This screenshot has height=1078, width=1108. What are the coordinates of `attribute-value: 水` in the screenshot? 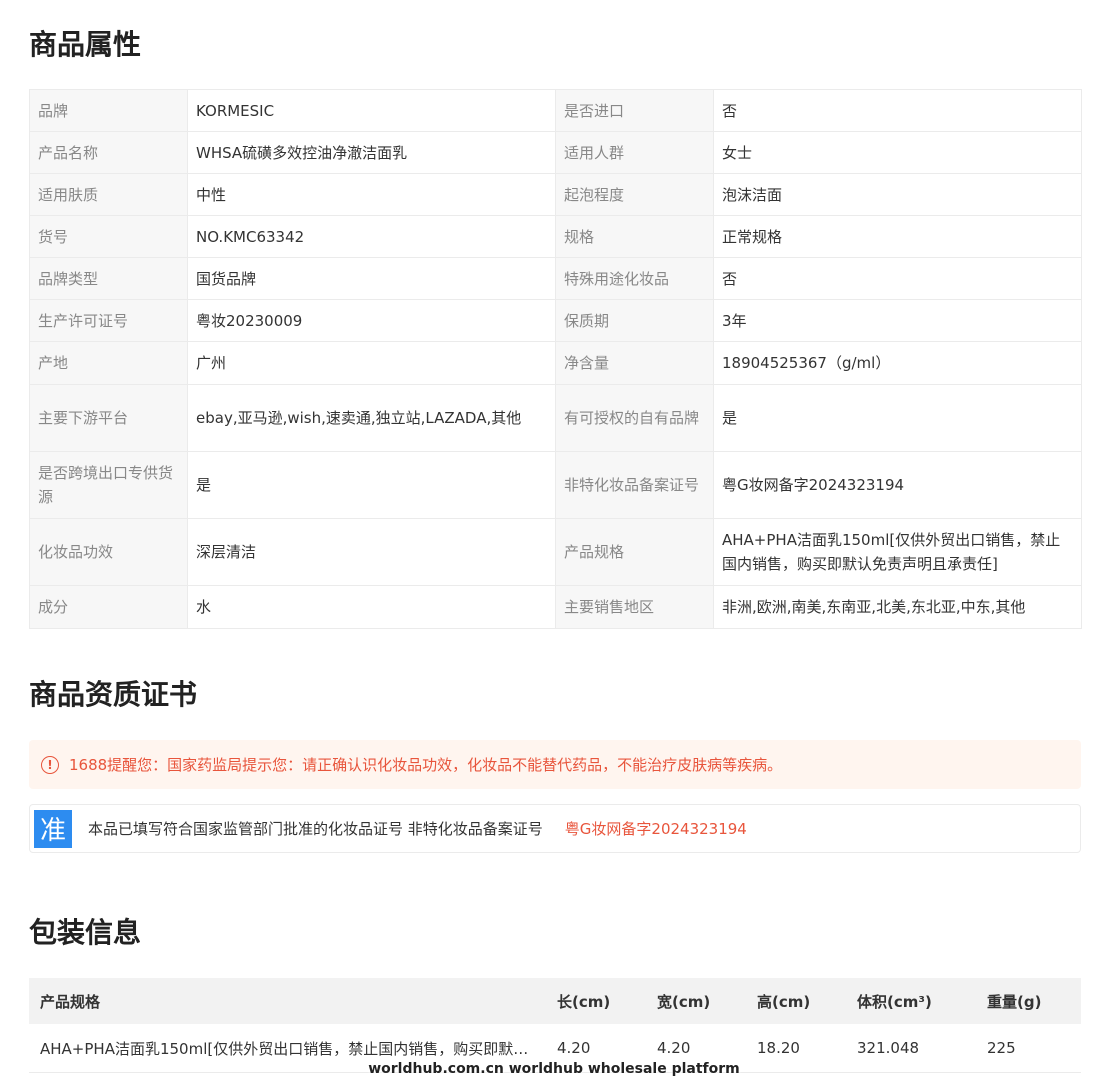 It's located at (371, 607).